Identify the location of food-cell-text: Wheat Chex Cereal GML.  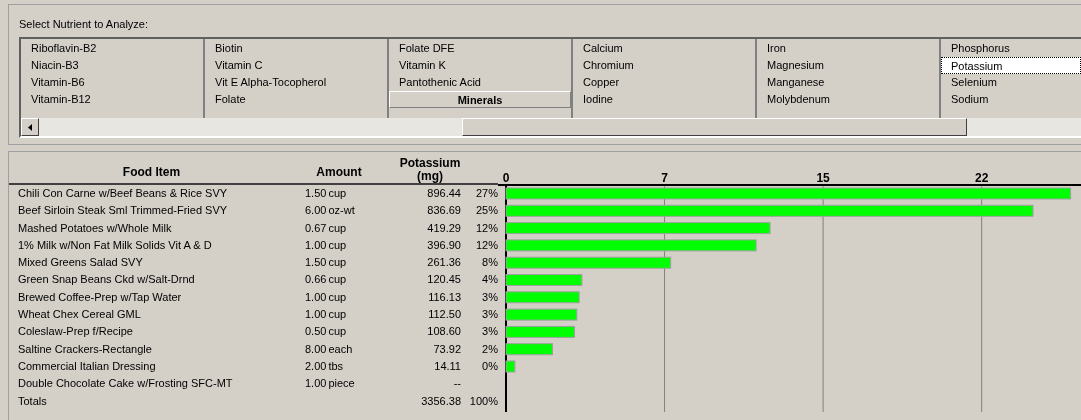
(79, 315).